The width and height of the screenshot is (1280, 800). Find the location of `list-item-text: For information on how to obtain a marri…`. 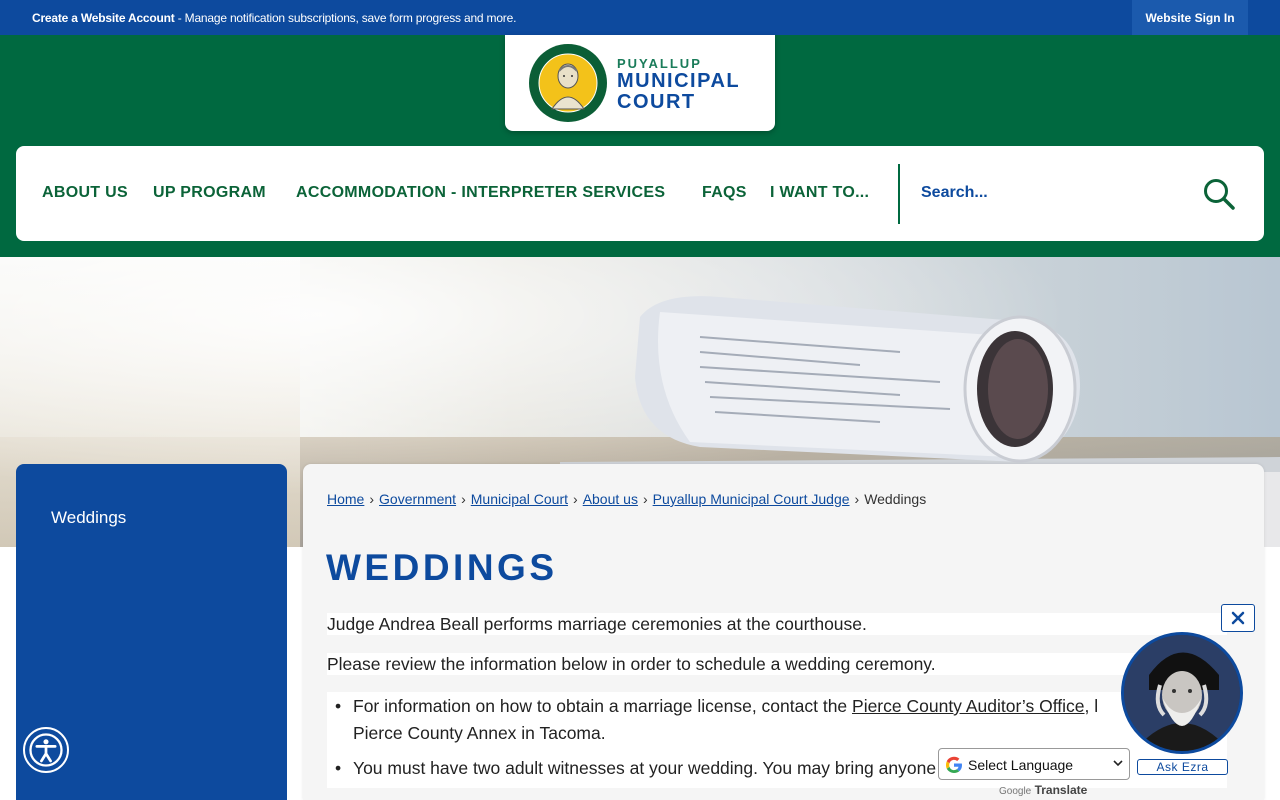

list-item-text: For information on how to obtain a marri… is located at coordinates (603, 706).